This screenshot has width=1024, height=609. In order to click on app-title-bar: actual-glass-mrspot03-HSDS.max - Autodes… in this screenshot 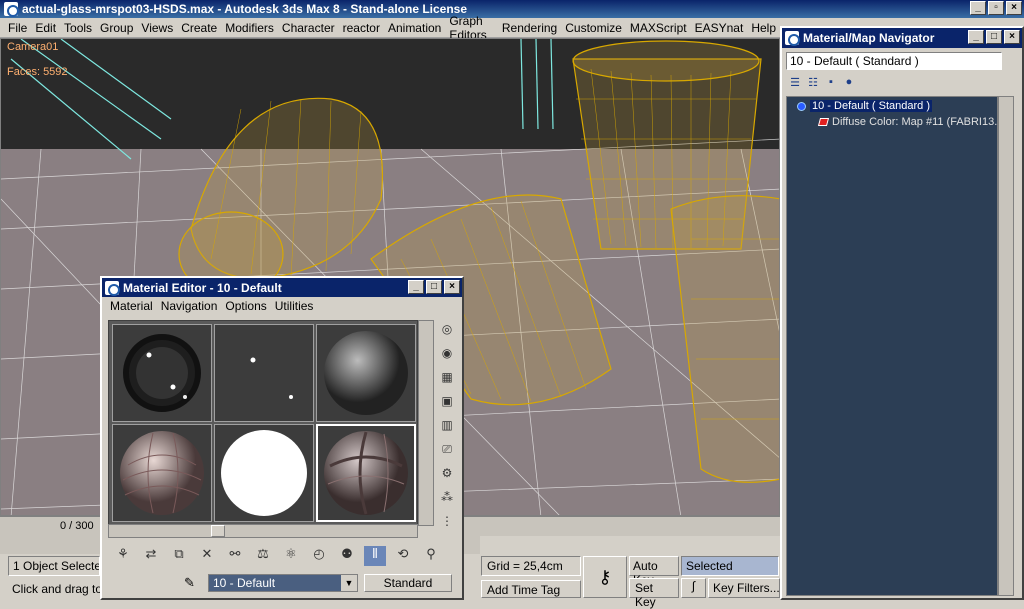, I will do `click(512, 9)`.